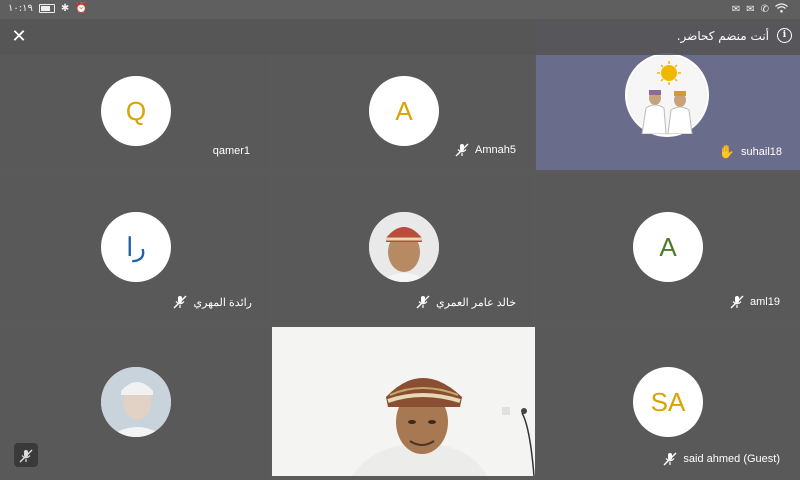 The width and height of the screenshot is (800, 480). What do you see at coordinates (400, 9) in the screenshot?
I see `status-bar: ١٠:١٩ ✱ ⏰ ✉ ✉ ✆` at bounding box center [400, 9].